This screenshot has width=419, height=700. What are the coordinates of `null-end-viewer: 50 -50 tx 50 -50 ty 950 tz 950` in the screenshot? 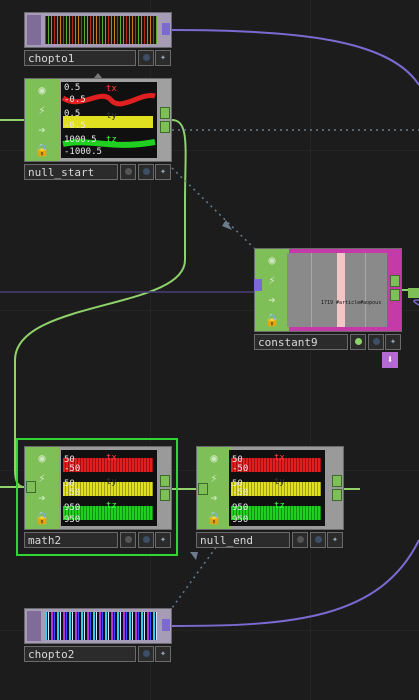 It's located at (277, 488).